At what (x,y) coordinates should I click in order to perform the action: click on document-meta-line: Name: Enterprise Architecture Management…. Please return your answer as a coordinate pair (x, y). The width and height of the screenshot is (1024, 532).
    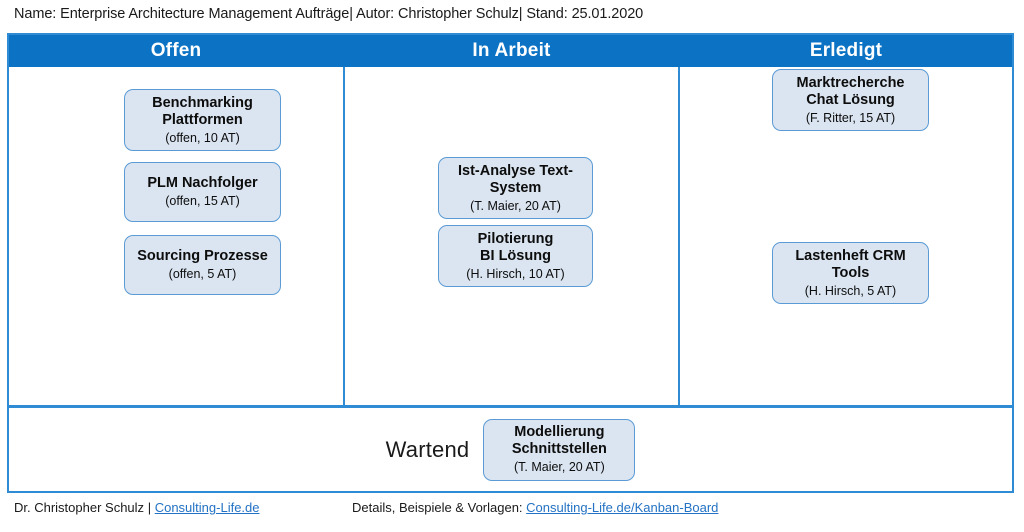
    Looking at the image, I should click on (329, 14).